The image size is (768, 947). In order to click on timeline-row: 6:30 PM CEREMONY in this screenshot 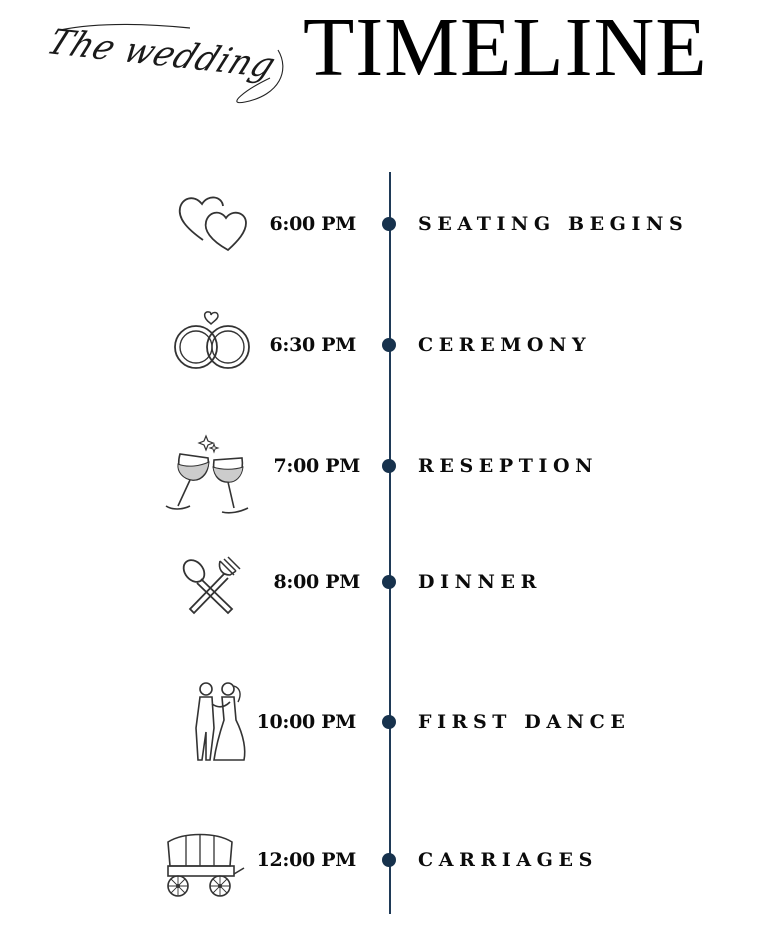, I will do `click(384, 340)`.